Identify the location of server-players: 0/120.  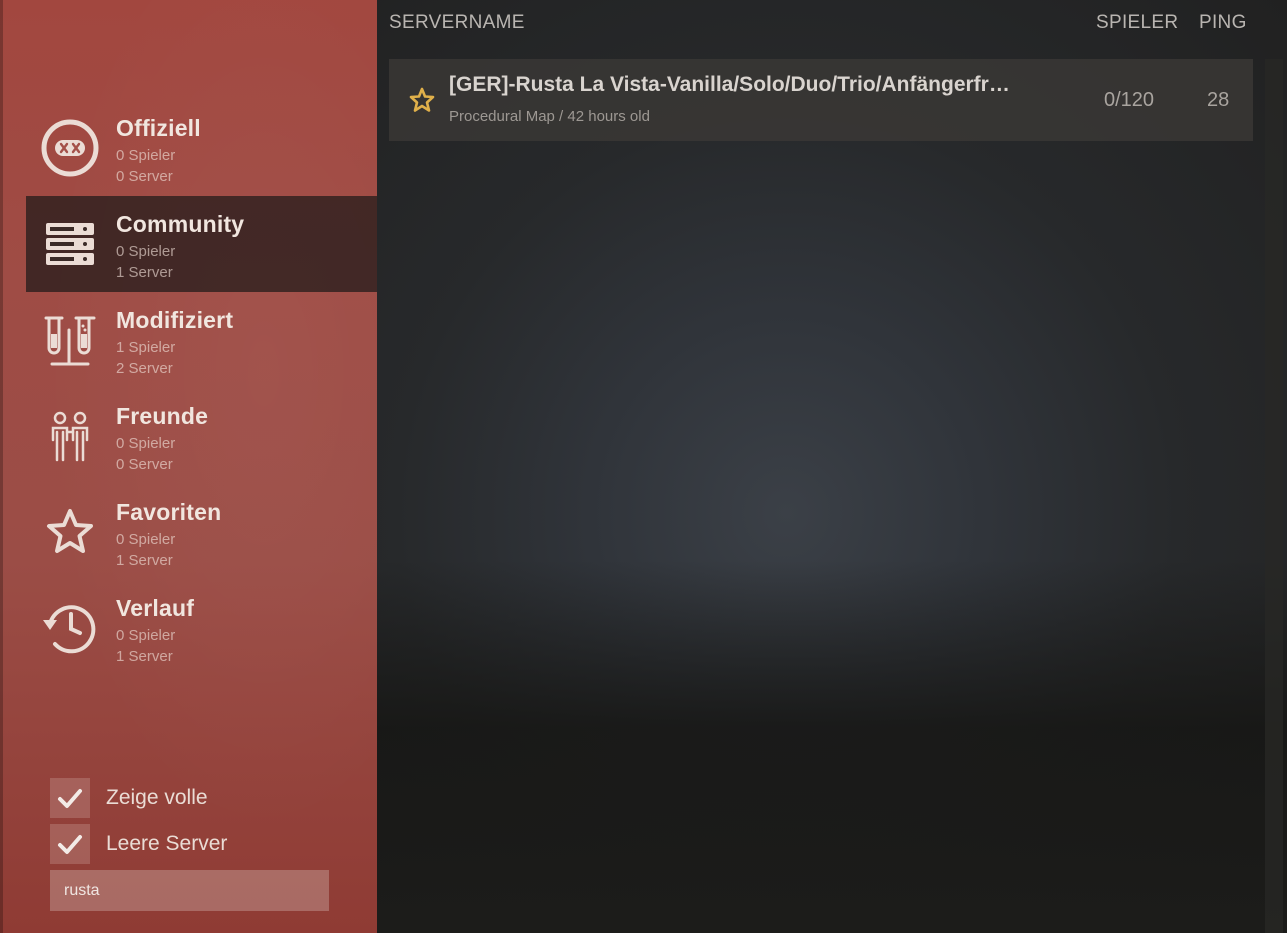
(1129, 100).